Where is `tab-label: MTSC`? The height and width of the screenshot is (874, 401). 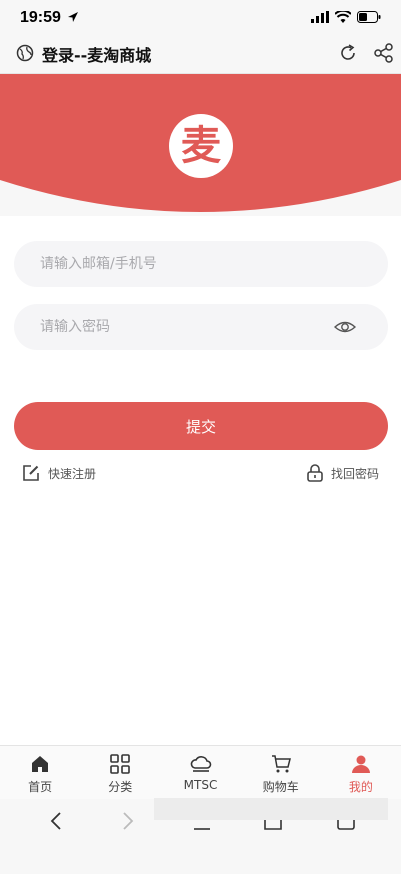 tab-label: MTSC is located at coordinates (200, 785).